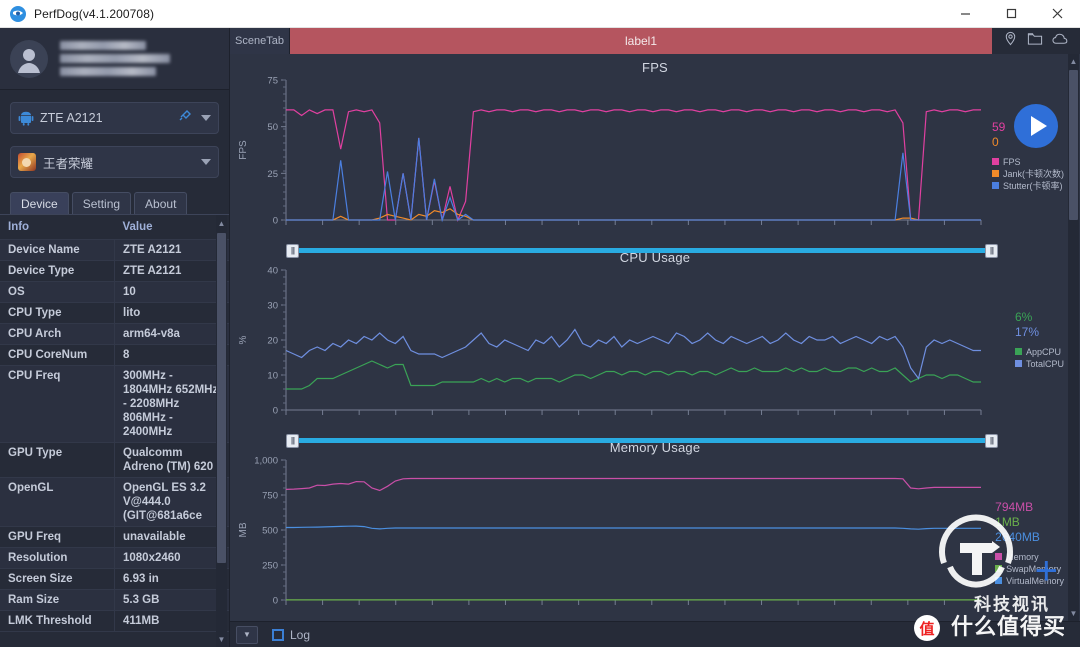  Describe the element at coordinates (1043, 351) in the screenshot. I see `legend-item-label: AppCPU` at that location.